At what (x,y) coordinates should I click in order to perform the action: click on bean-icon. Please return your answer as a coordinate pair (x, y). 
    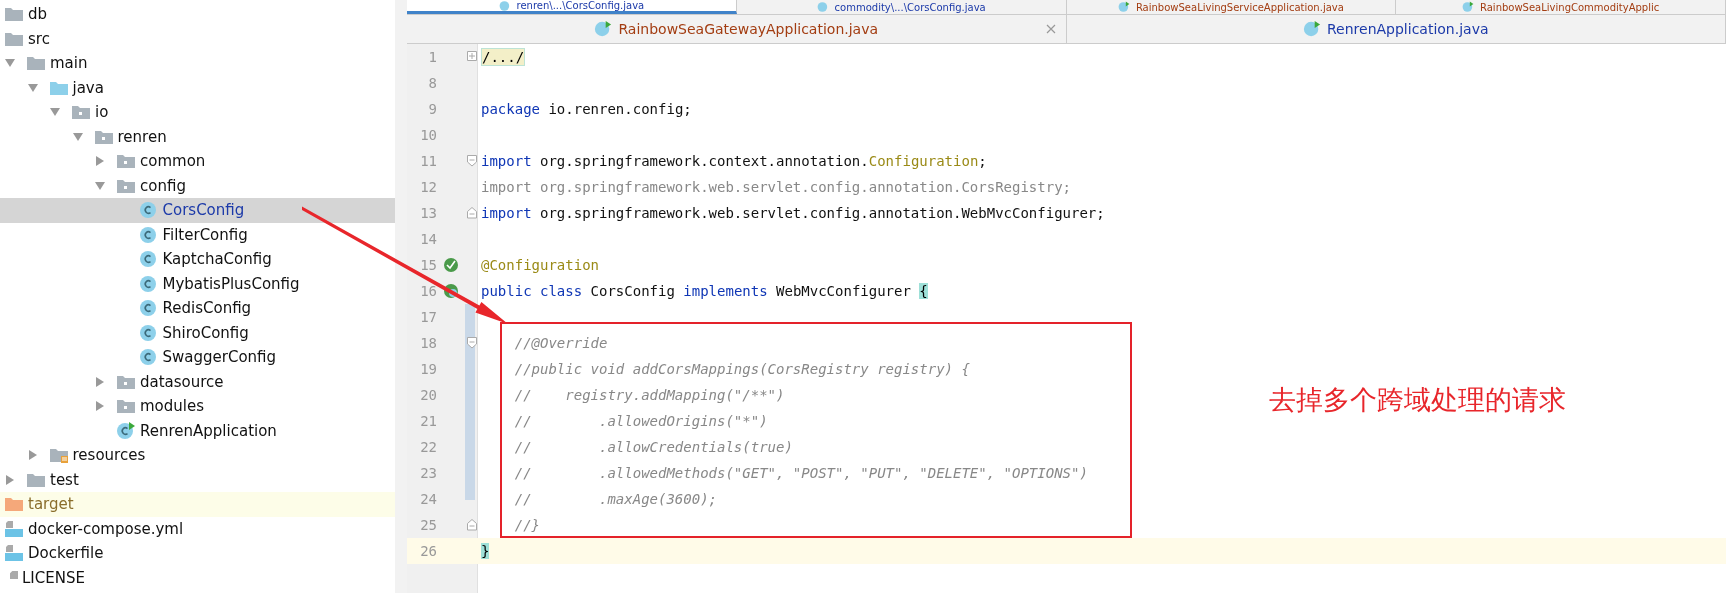
    Looking at the image, I should click on (451, 265).